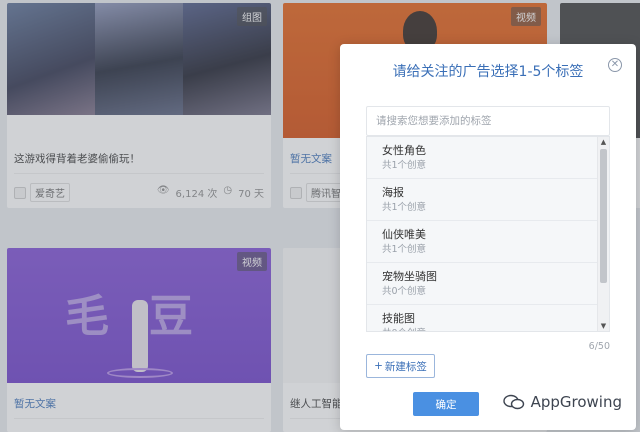 The width and height of the screenshot is (640, 432). Describe the element at coordinates (603, 216) in the screenshot. I see `scroll-thumb` at that location.